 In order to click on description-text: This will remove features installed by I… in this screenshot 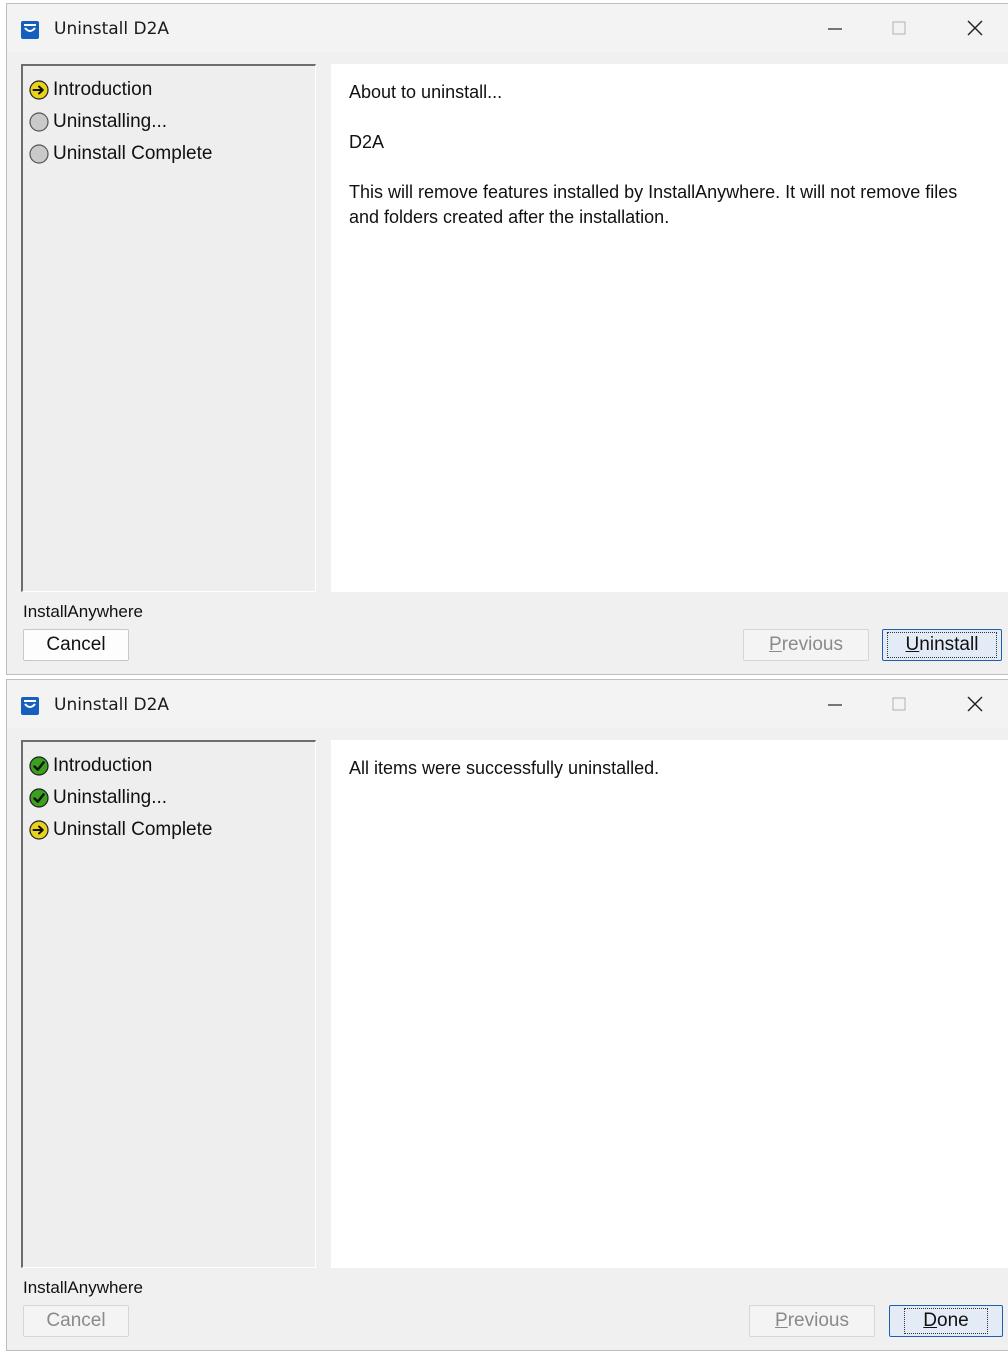, I will do `click(653, 204)`.